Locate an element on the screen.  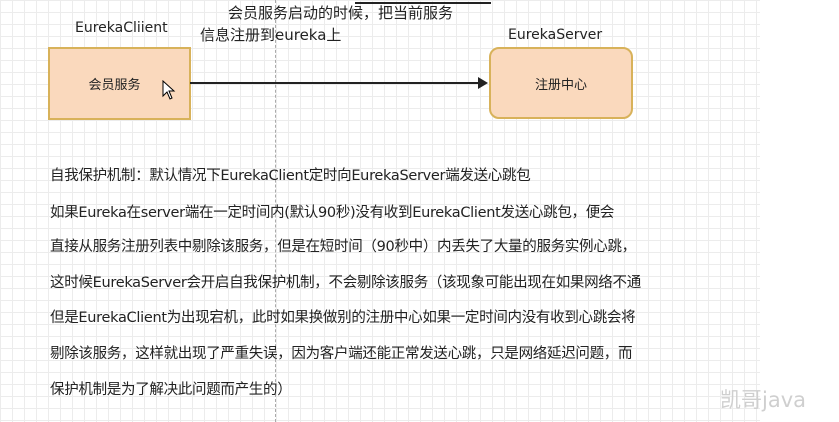
client-box-label: 会员服务 is located at coordinates (114, 85).